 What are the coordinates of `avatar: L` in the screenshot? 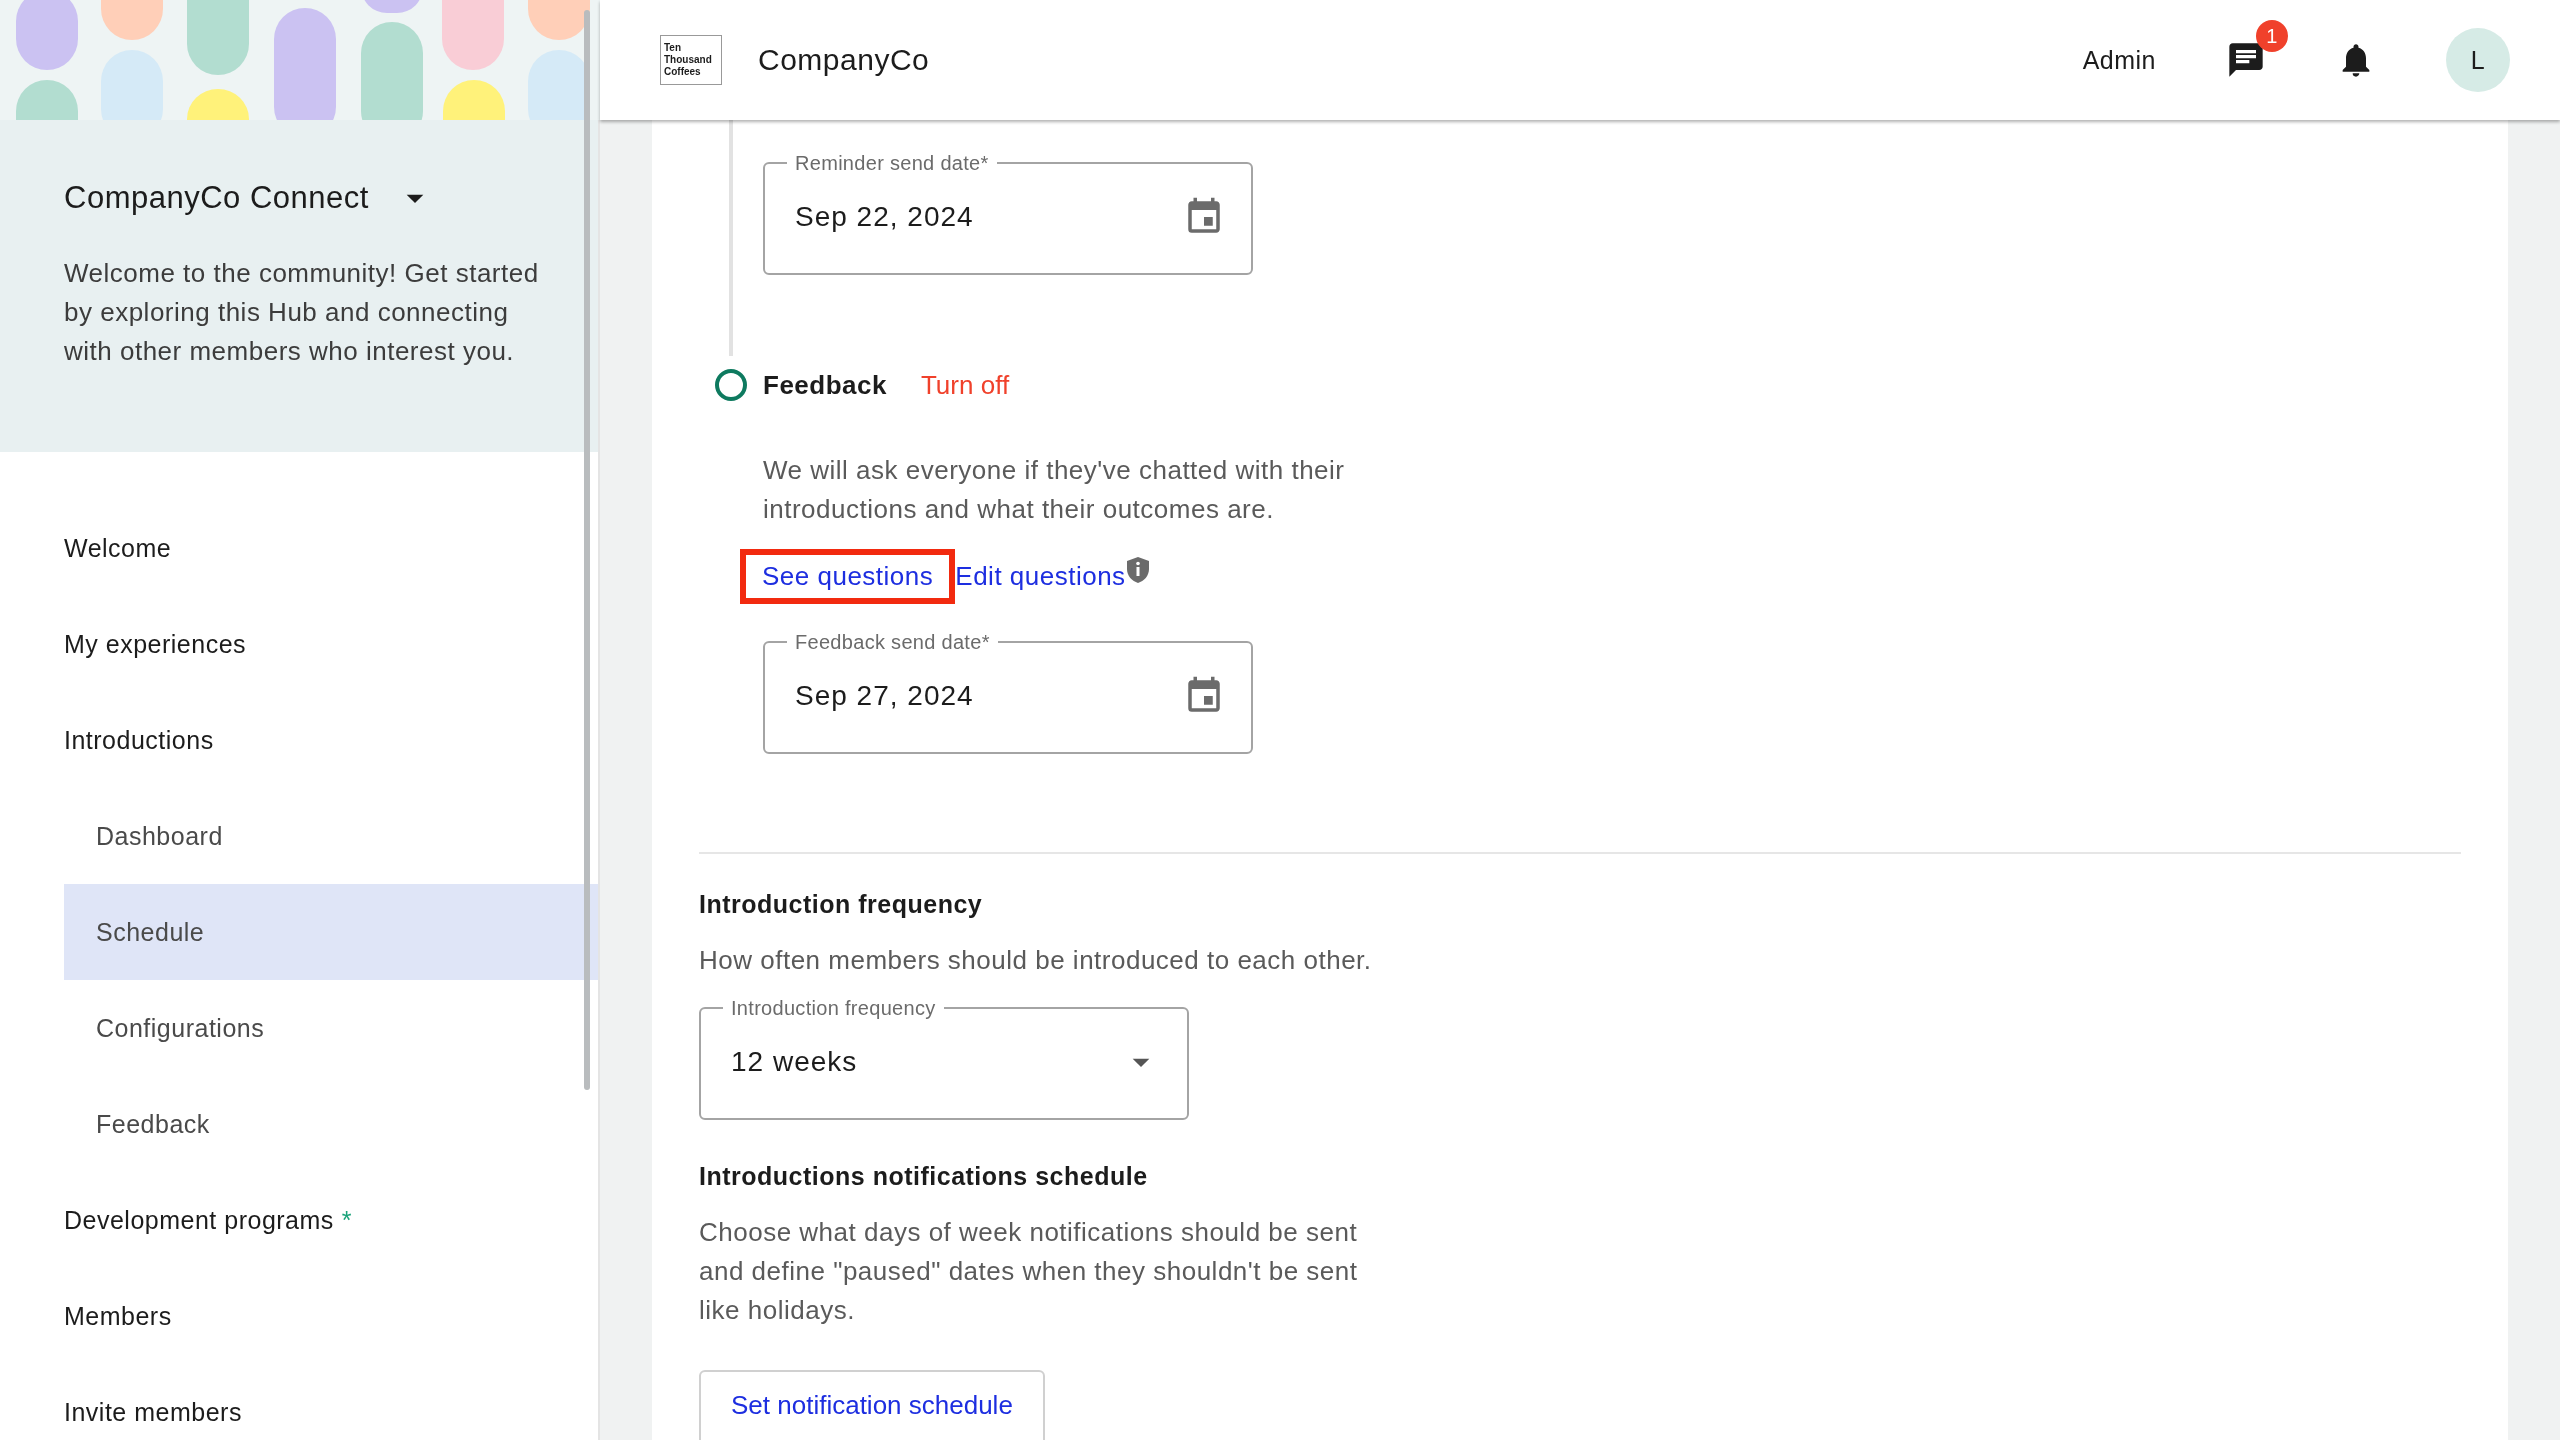 It's located at (2478, 60).